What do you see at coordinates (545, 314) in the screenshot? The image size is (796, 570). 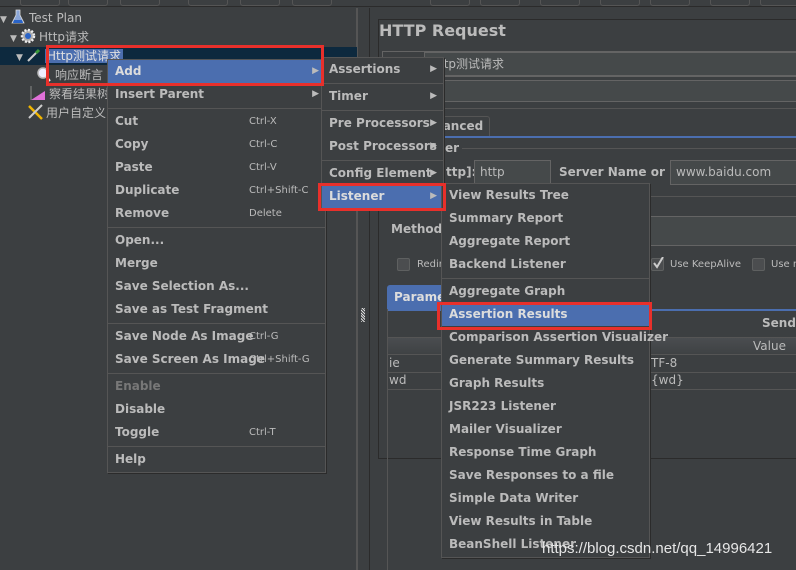 I see `menu-item-assertion-results: Assertion Results` at bounding box center [545, 314].